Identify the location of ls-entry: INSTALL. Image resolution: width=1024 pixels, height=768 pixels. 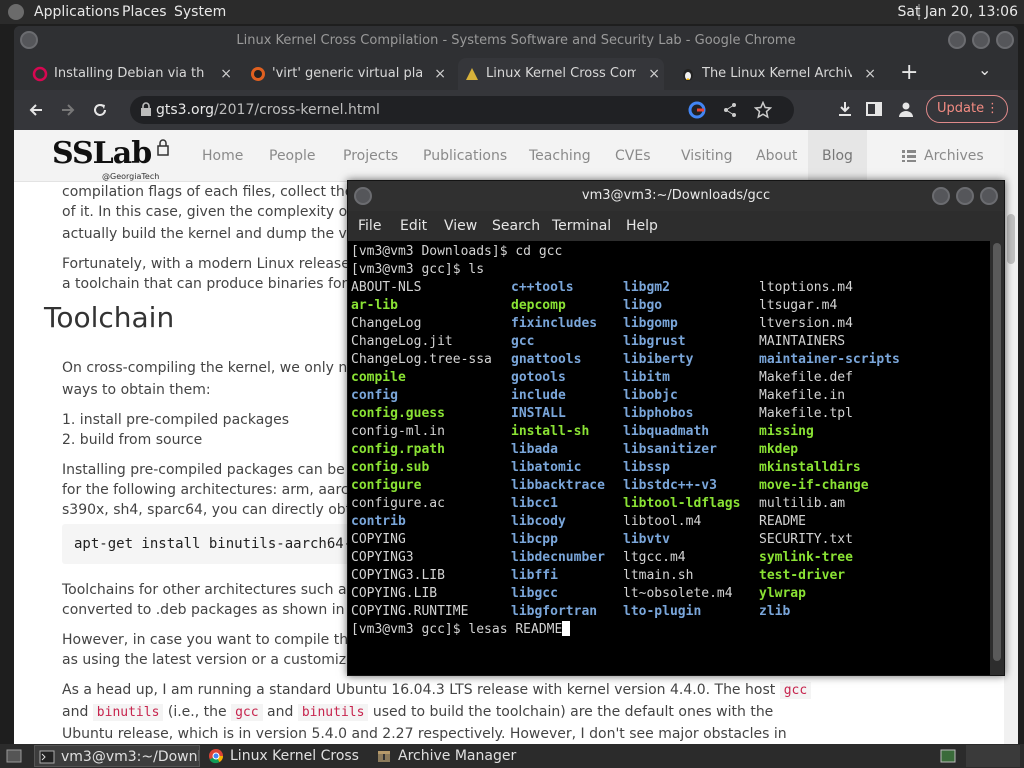
(538, 413).